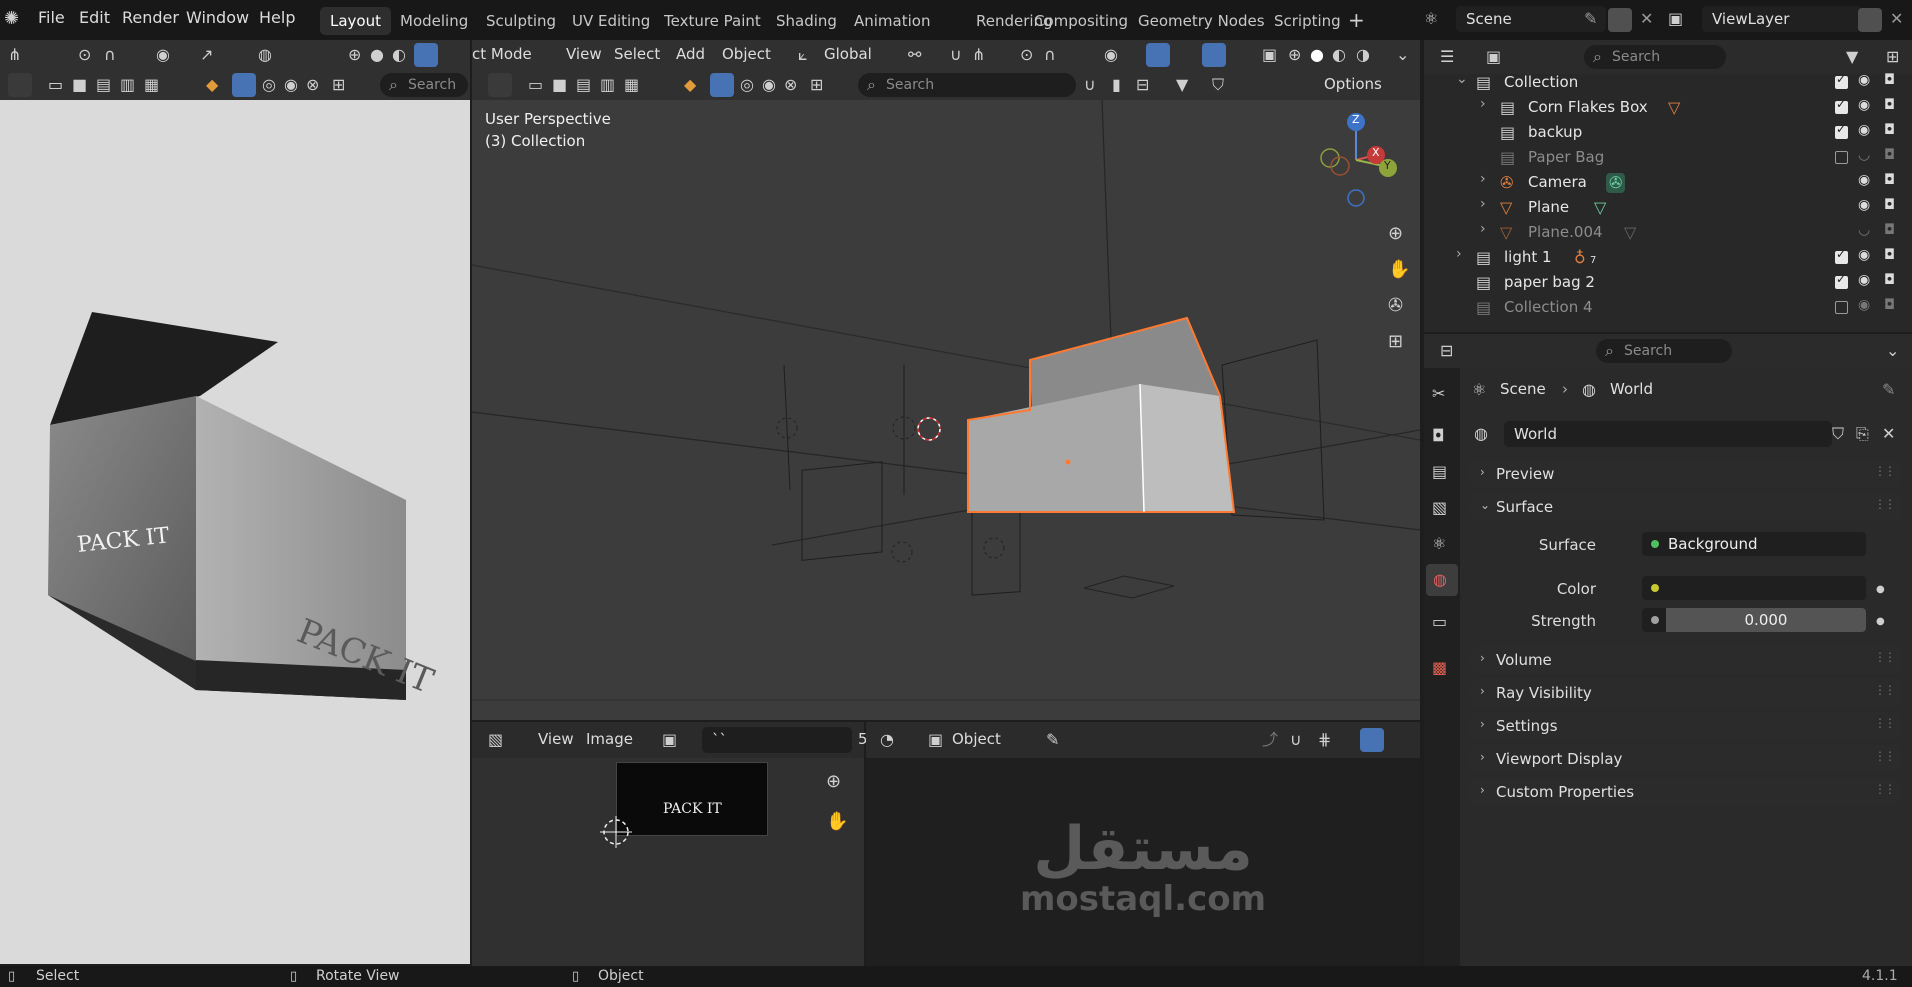 Image resolution: width=1912 pixels, height=987 pixels. What do you see at coordinates (1356, 20) in the screenshot?
I see `add-workspace-icon: +` at bounding box center [1356, 20].